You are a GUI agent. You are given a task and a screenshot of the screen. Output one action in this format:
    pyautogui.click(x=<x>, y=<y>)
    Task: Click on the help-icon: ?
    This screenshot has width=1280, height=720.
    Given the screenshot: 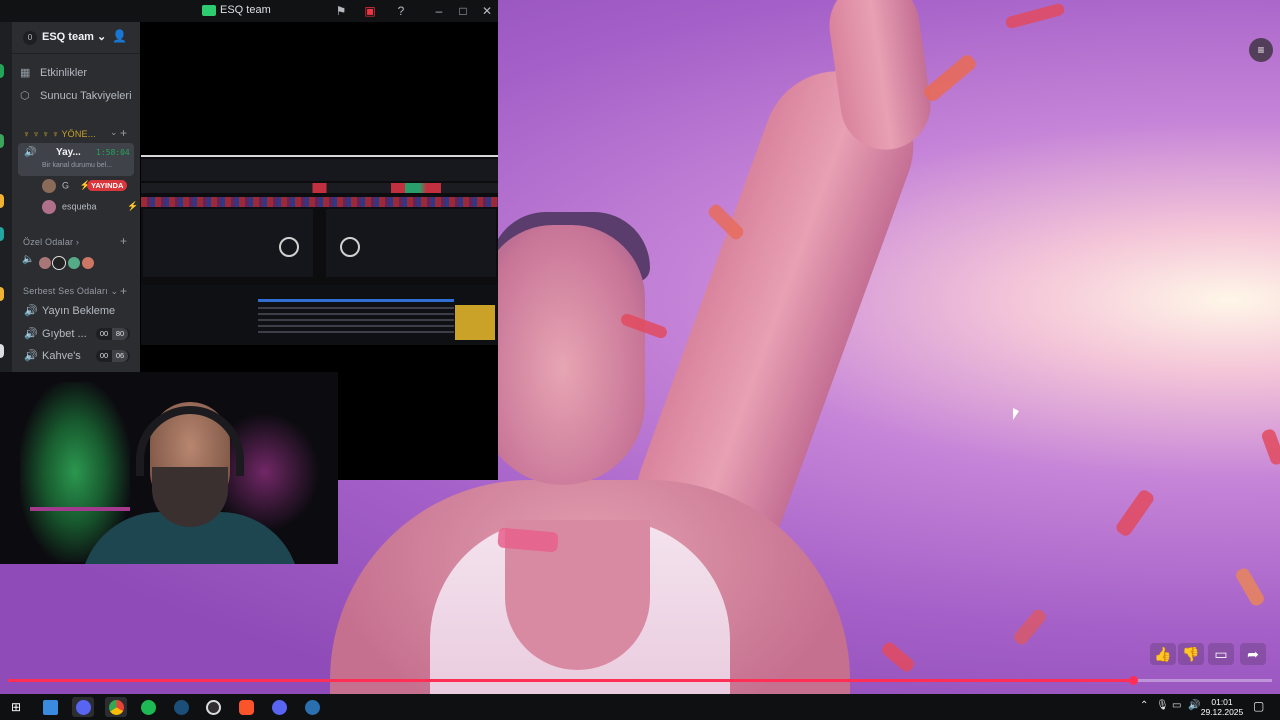 What is the action you would take?
    pyautogui.click(x=401, y=11)
    